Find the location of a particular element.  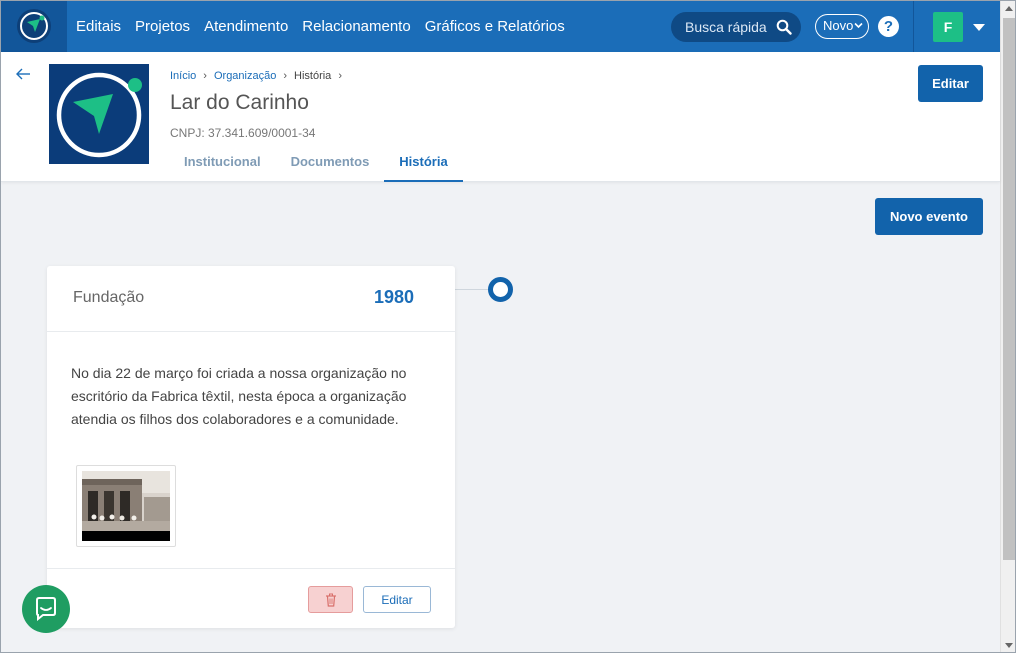

tab-documentos: Documentos is located at coordinates (330, 164).